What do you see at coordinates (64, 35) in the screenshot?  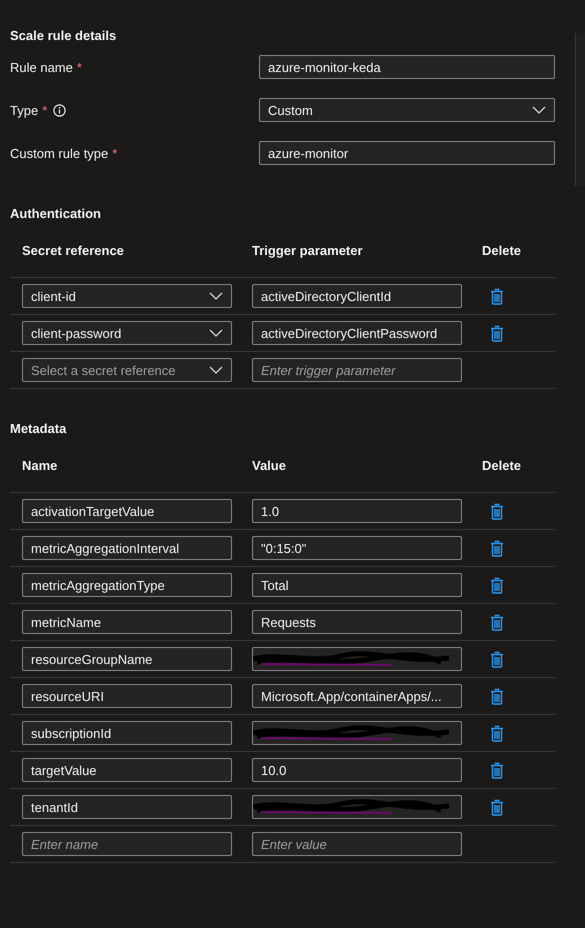 I see `section-heading: Scale rule details` at bounding box center [64, 35].